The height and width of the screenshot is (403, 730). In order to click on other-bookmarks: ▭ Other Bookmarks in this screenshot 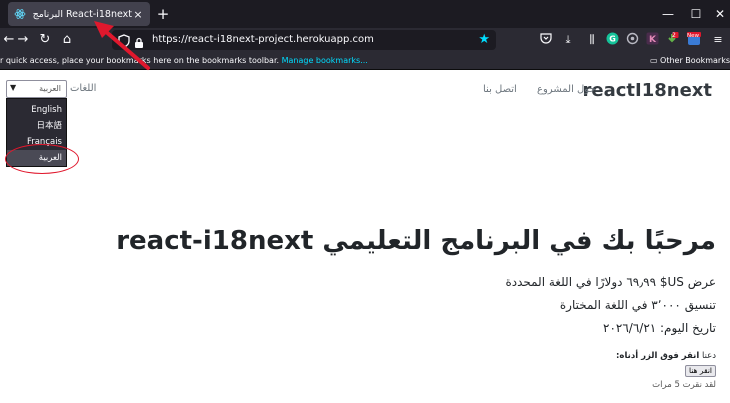, I will do `click(690, 61)`.